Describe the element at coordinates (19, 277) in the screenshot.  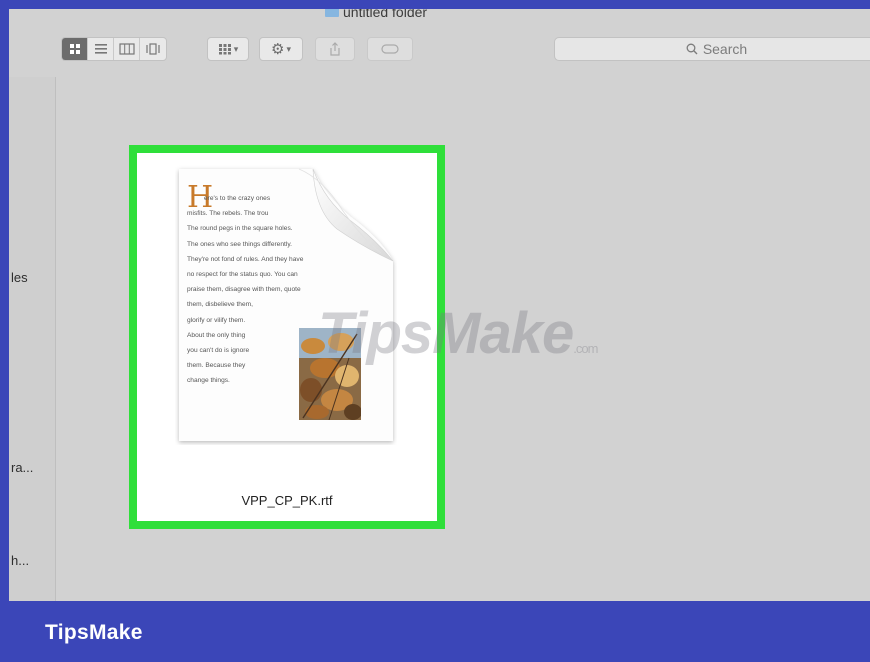
I see `sidebar-item-1: les` at that location.